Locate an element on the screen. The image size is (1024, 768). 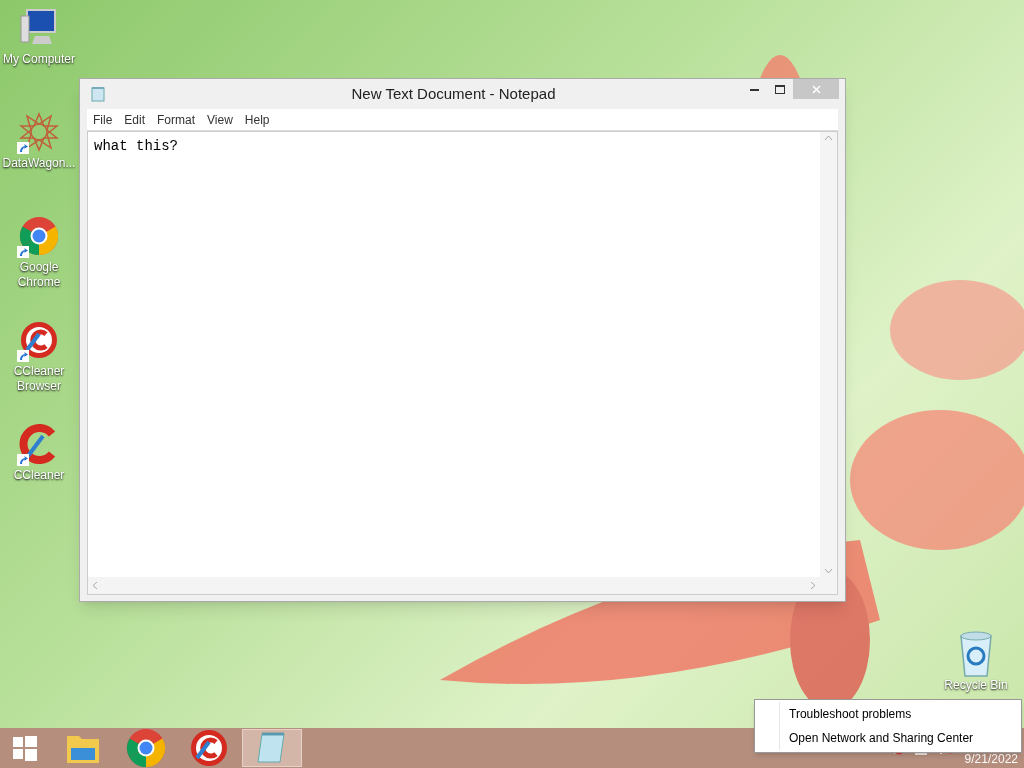
maximize-icon is located at coordinates (780, 89).